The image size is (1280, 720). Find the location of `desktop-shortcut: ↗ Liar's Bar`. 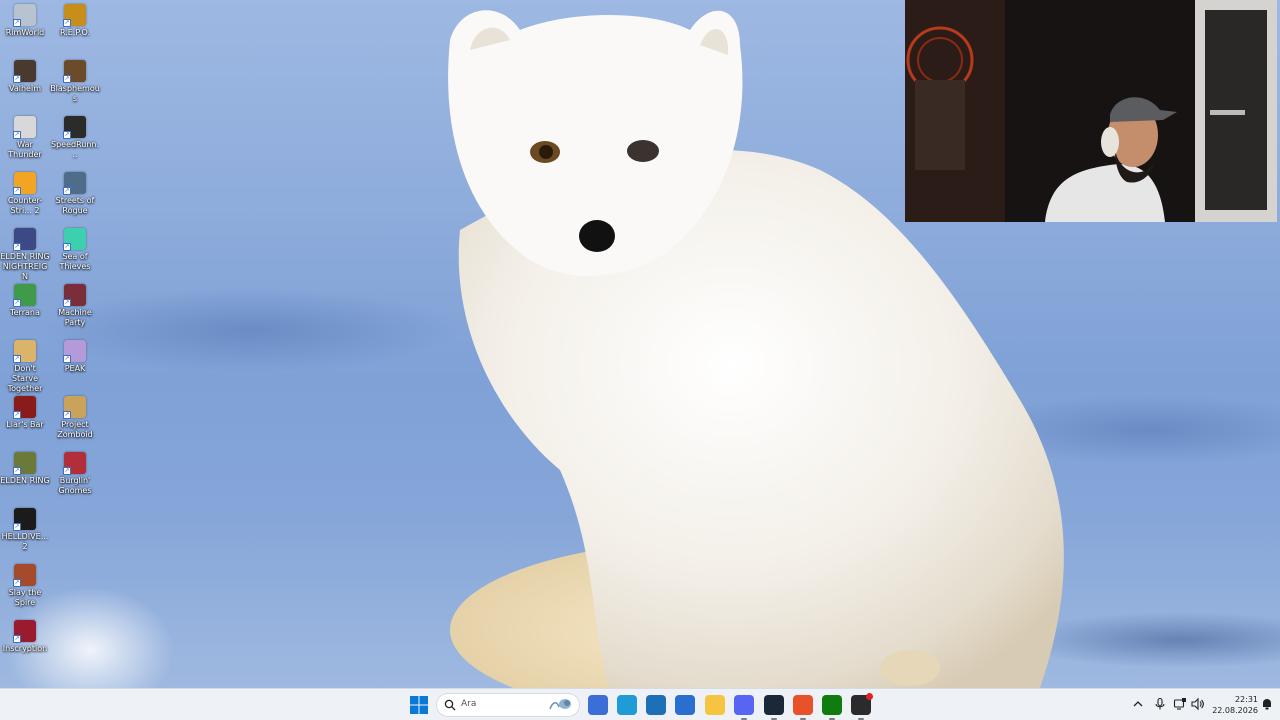

desktop-shortcut: ↗ Liar's Bar is located at coordinates (25, 413).